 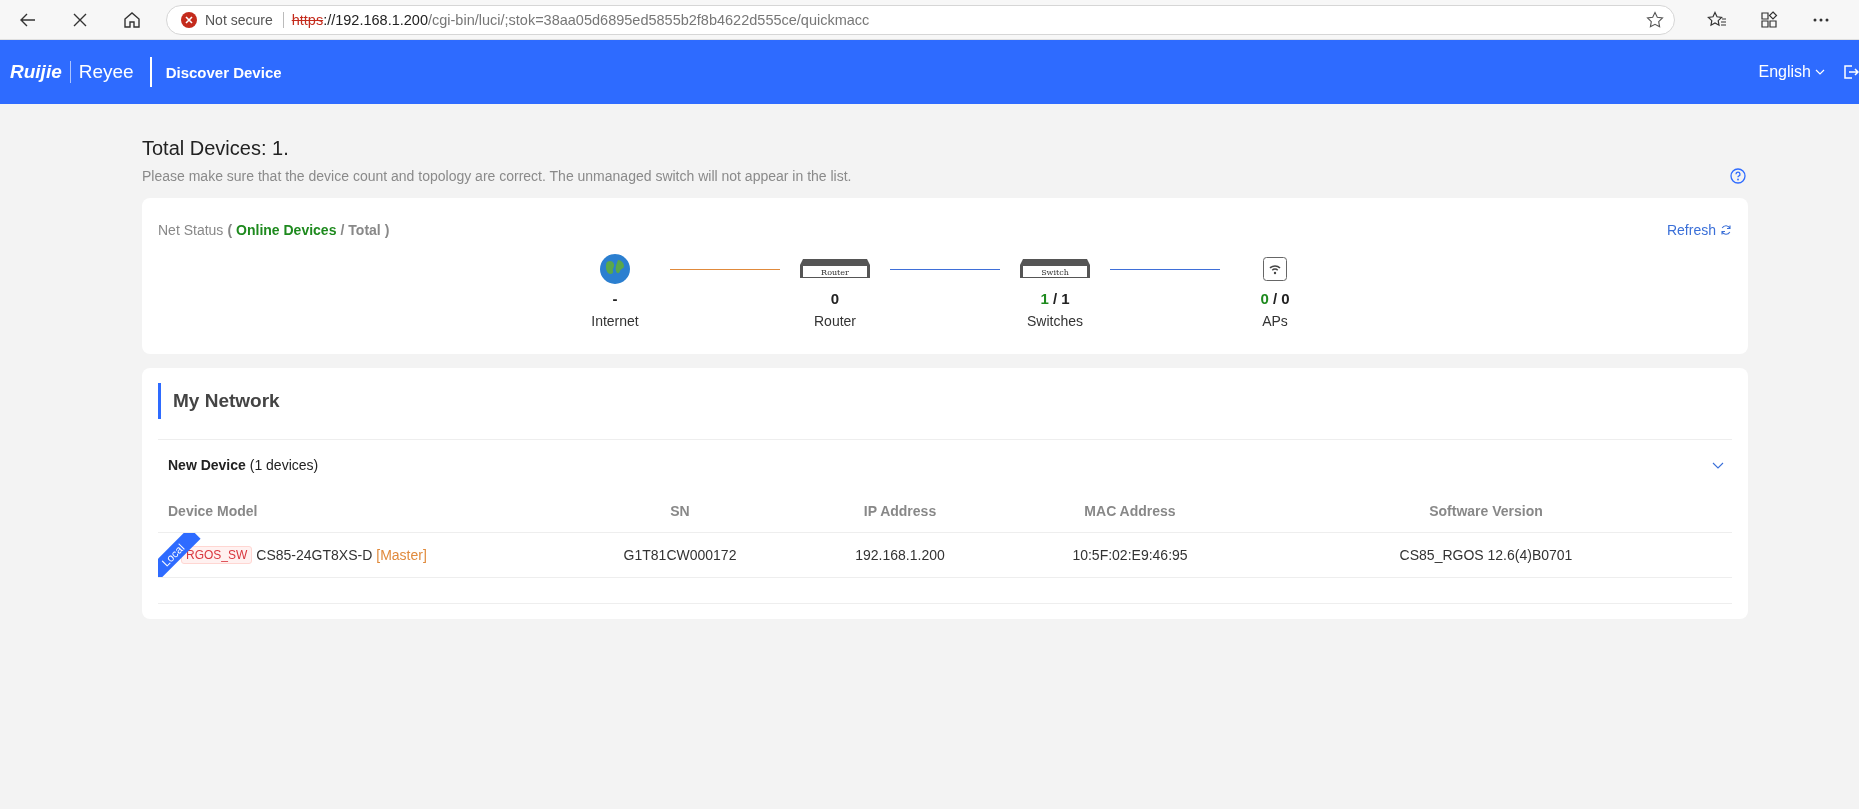 I want to click on page-title: Discover Device, so click(x=224, y=72).